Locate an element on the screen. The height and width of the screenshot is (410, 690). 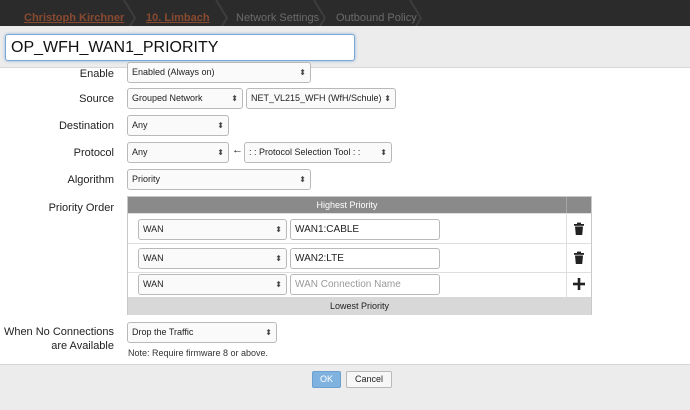
source-type-select: Grouped Network ⬍ is located at coordinates (185, 98).